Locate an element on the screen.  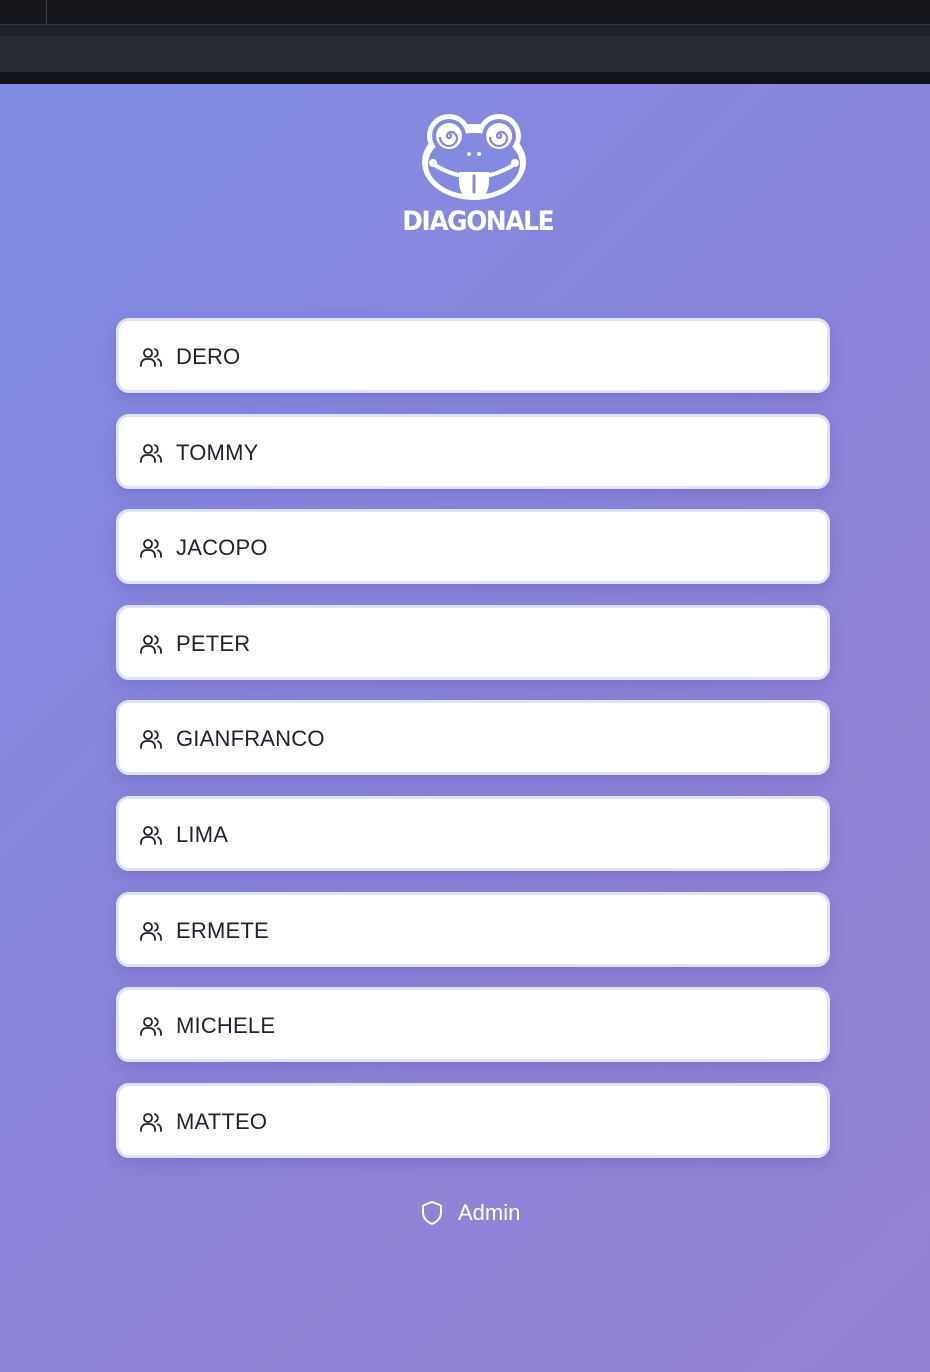
browser-toolbar is located at coordinates (465, 54).